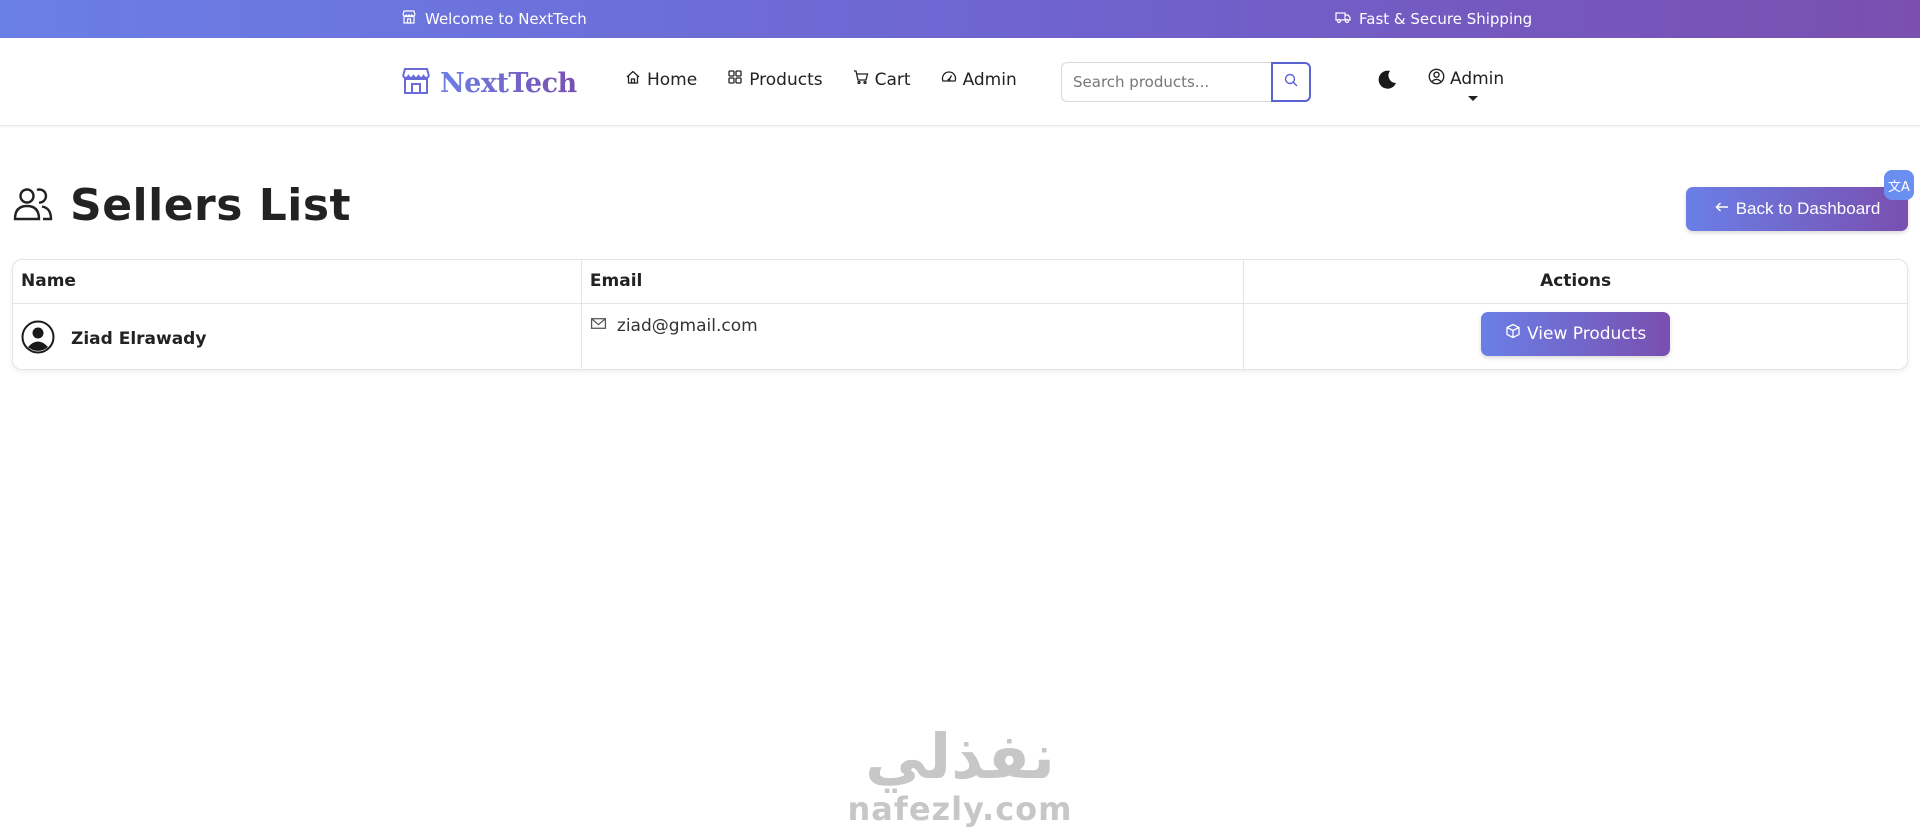 This screenshot has width=1920, height=839. Describe the element at coordinates (913, 281) in the screenshot. I see `header-email: Email` at that location.